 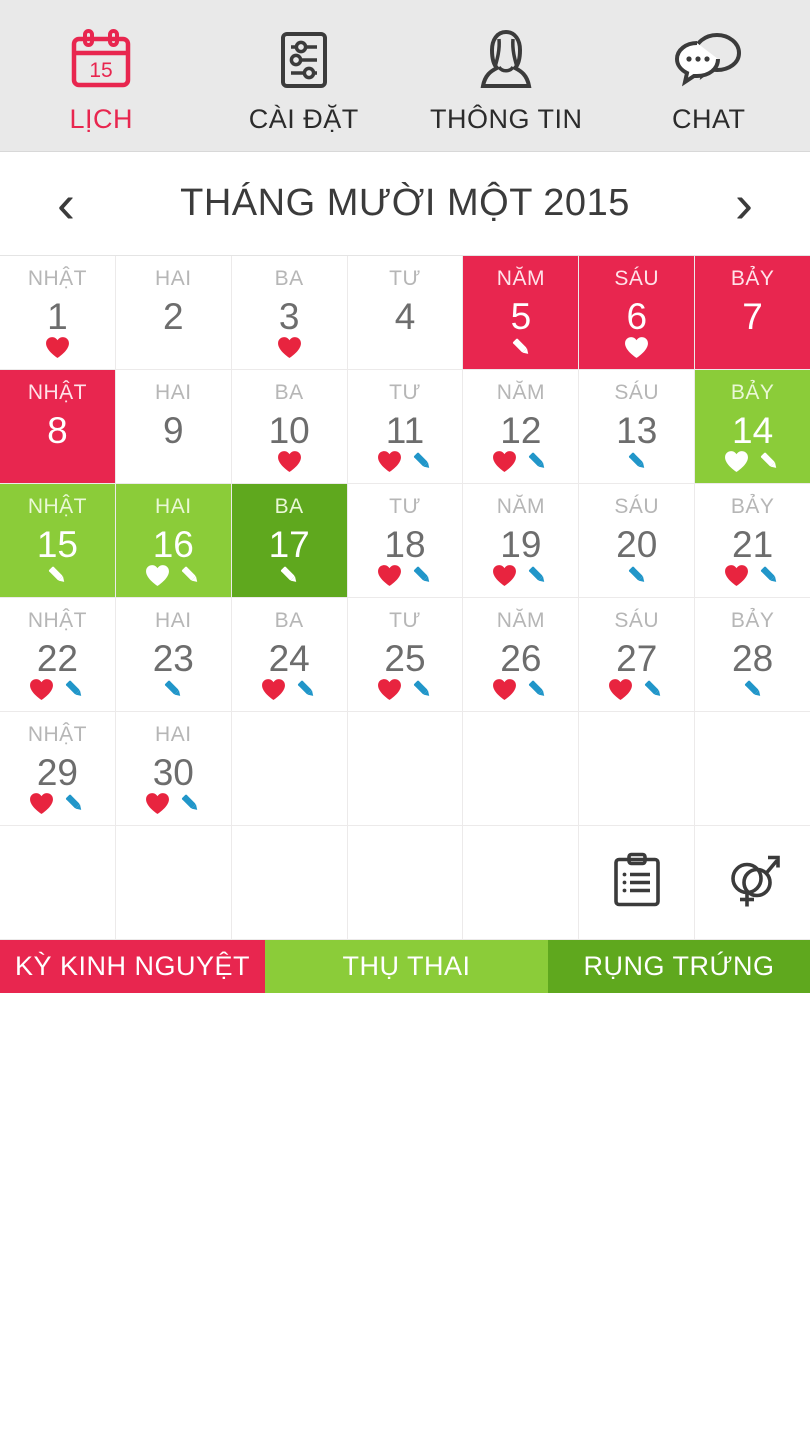 What do you see at coordinates (289, 427) in the screenshot?
I see `calendar-day-10: BA 10` at bounding box center [289, 427].